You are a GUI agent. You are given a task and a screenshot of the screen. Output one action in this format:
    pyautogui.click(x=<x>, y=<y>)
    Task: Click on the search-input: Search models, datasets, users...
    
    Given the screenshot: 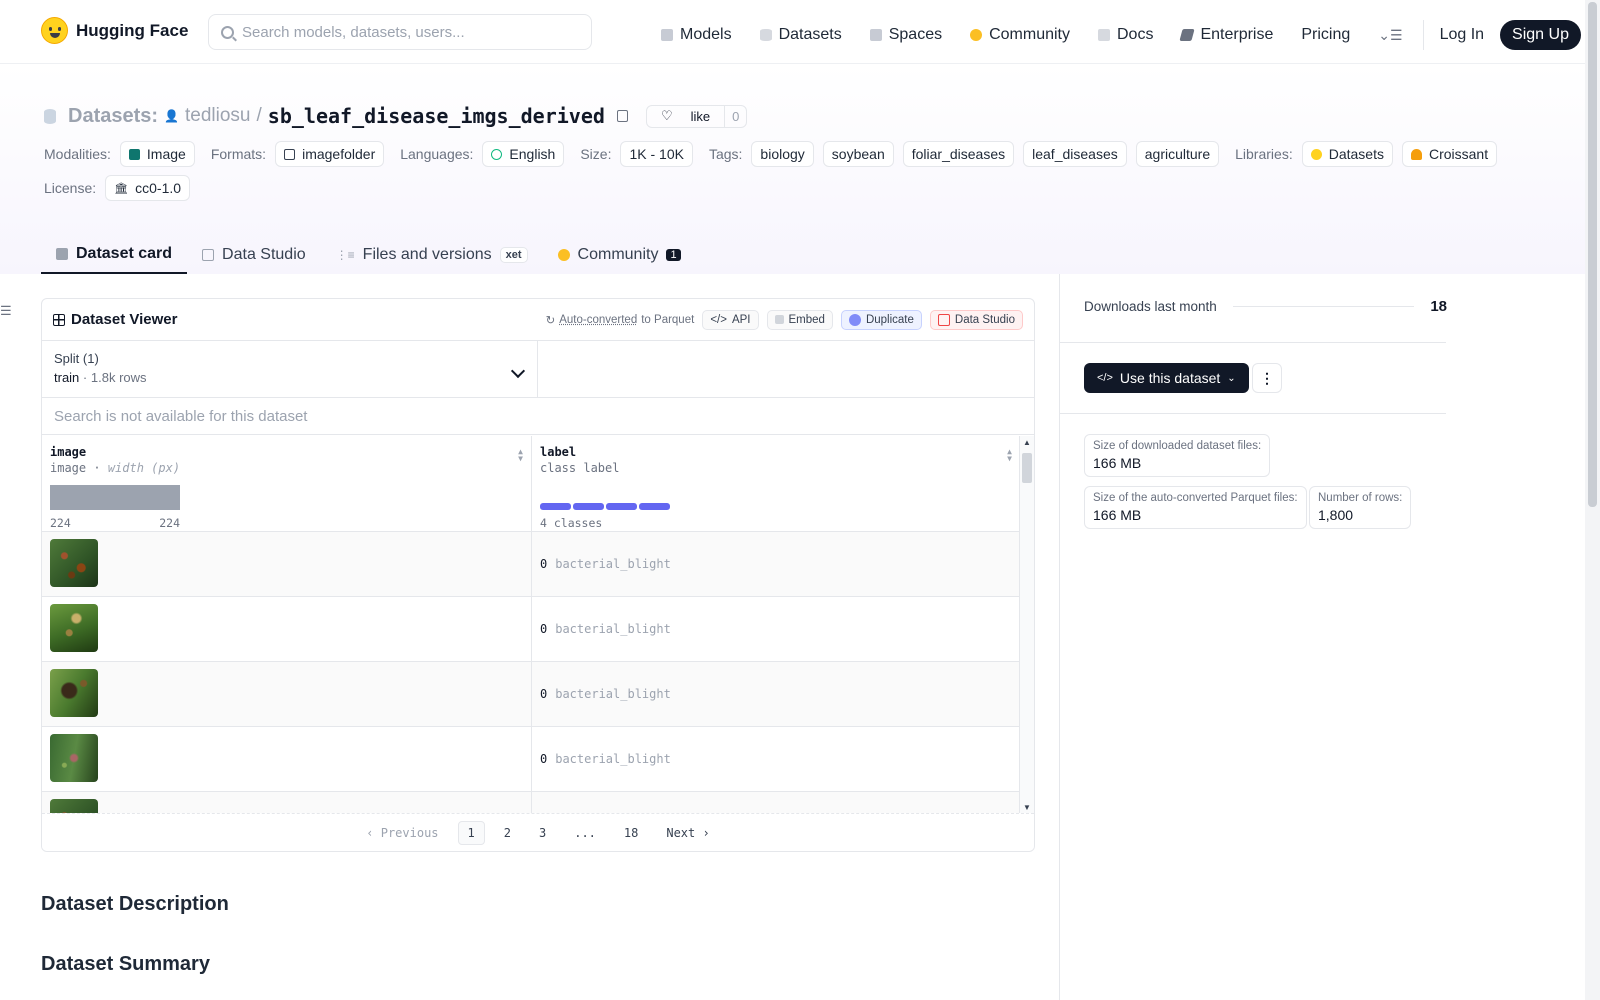 What is the action you would take?
    pyautogui.click(x=400, y=32)
    